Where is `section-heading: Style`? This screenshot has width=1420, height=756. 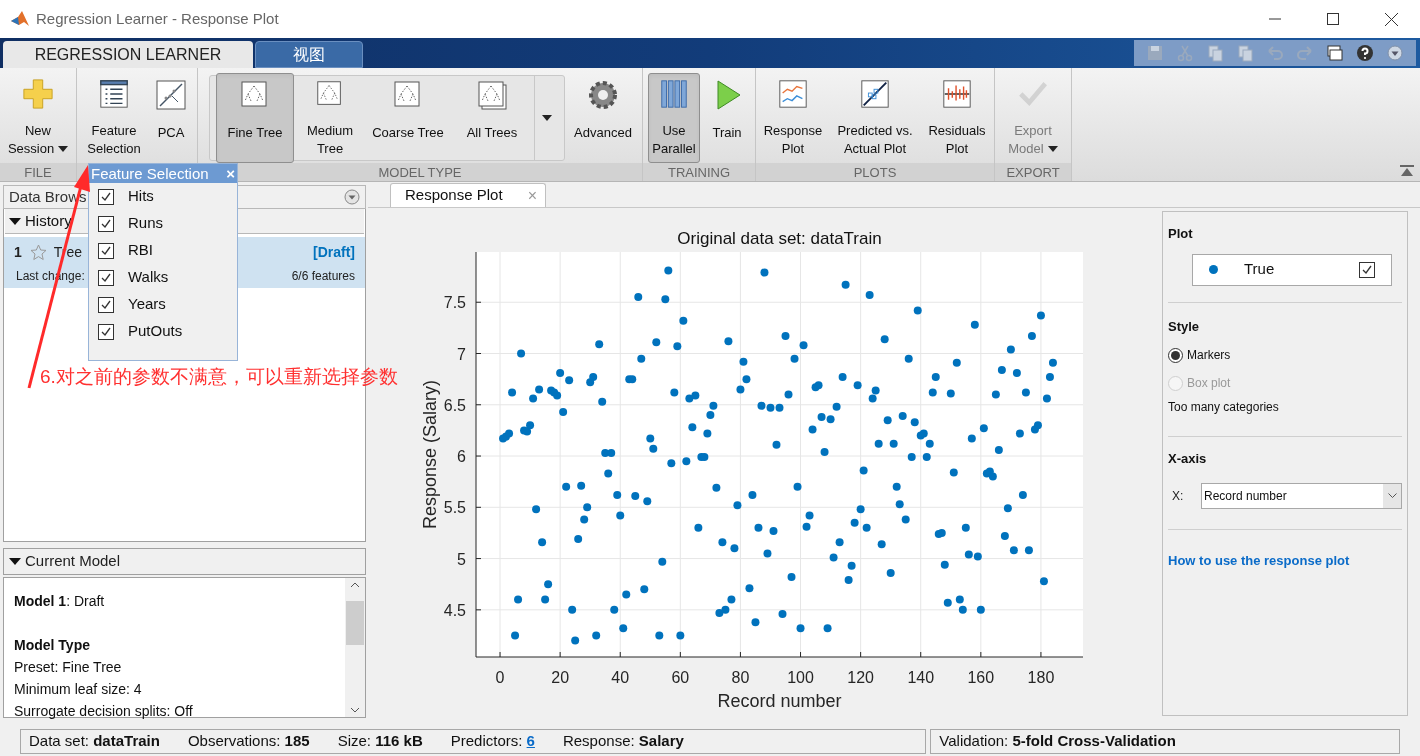
section-heading: Style is located at coordinates (1184, 326).